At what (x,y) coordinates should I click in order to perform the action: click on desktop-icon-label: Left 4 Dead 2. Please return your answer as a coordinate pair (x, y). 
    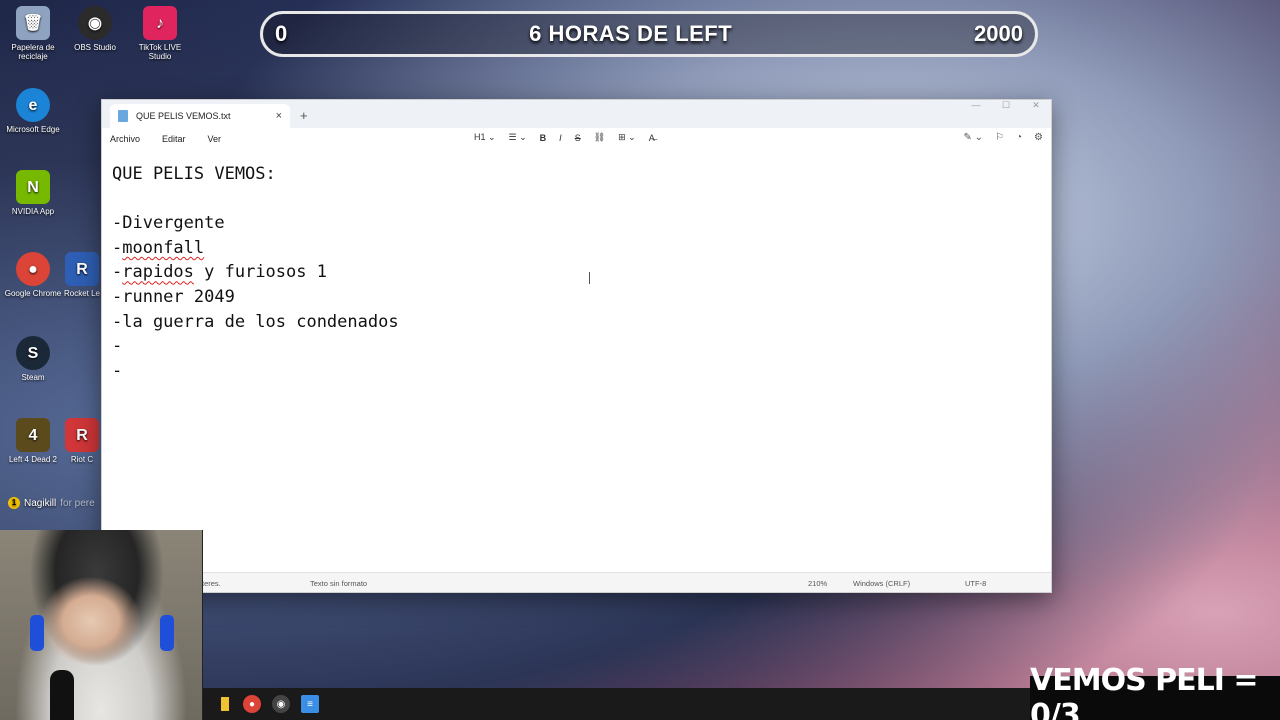
    Looking at the image, I should click on (33, 459).